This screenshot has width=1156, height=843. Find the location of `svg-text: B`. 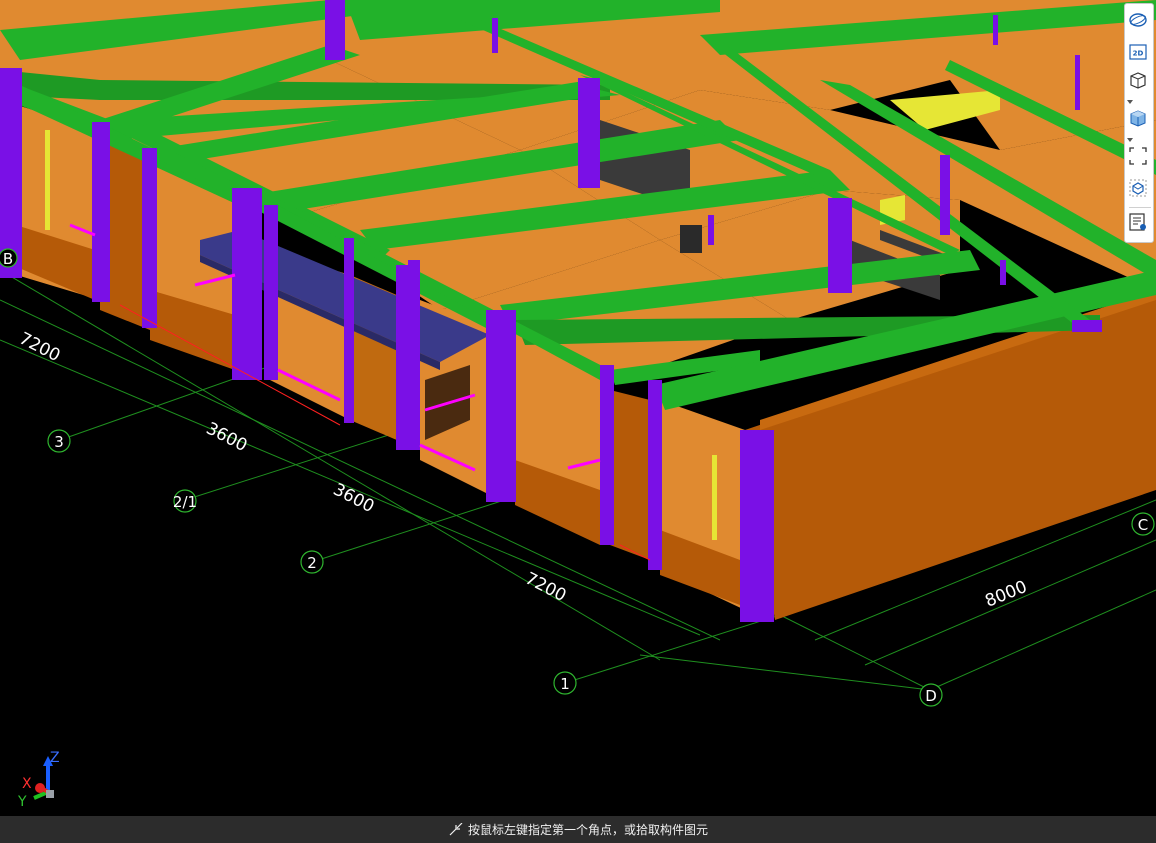

svg-text: B is located at coordinates (8, 259).